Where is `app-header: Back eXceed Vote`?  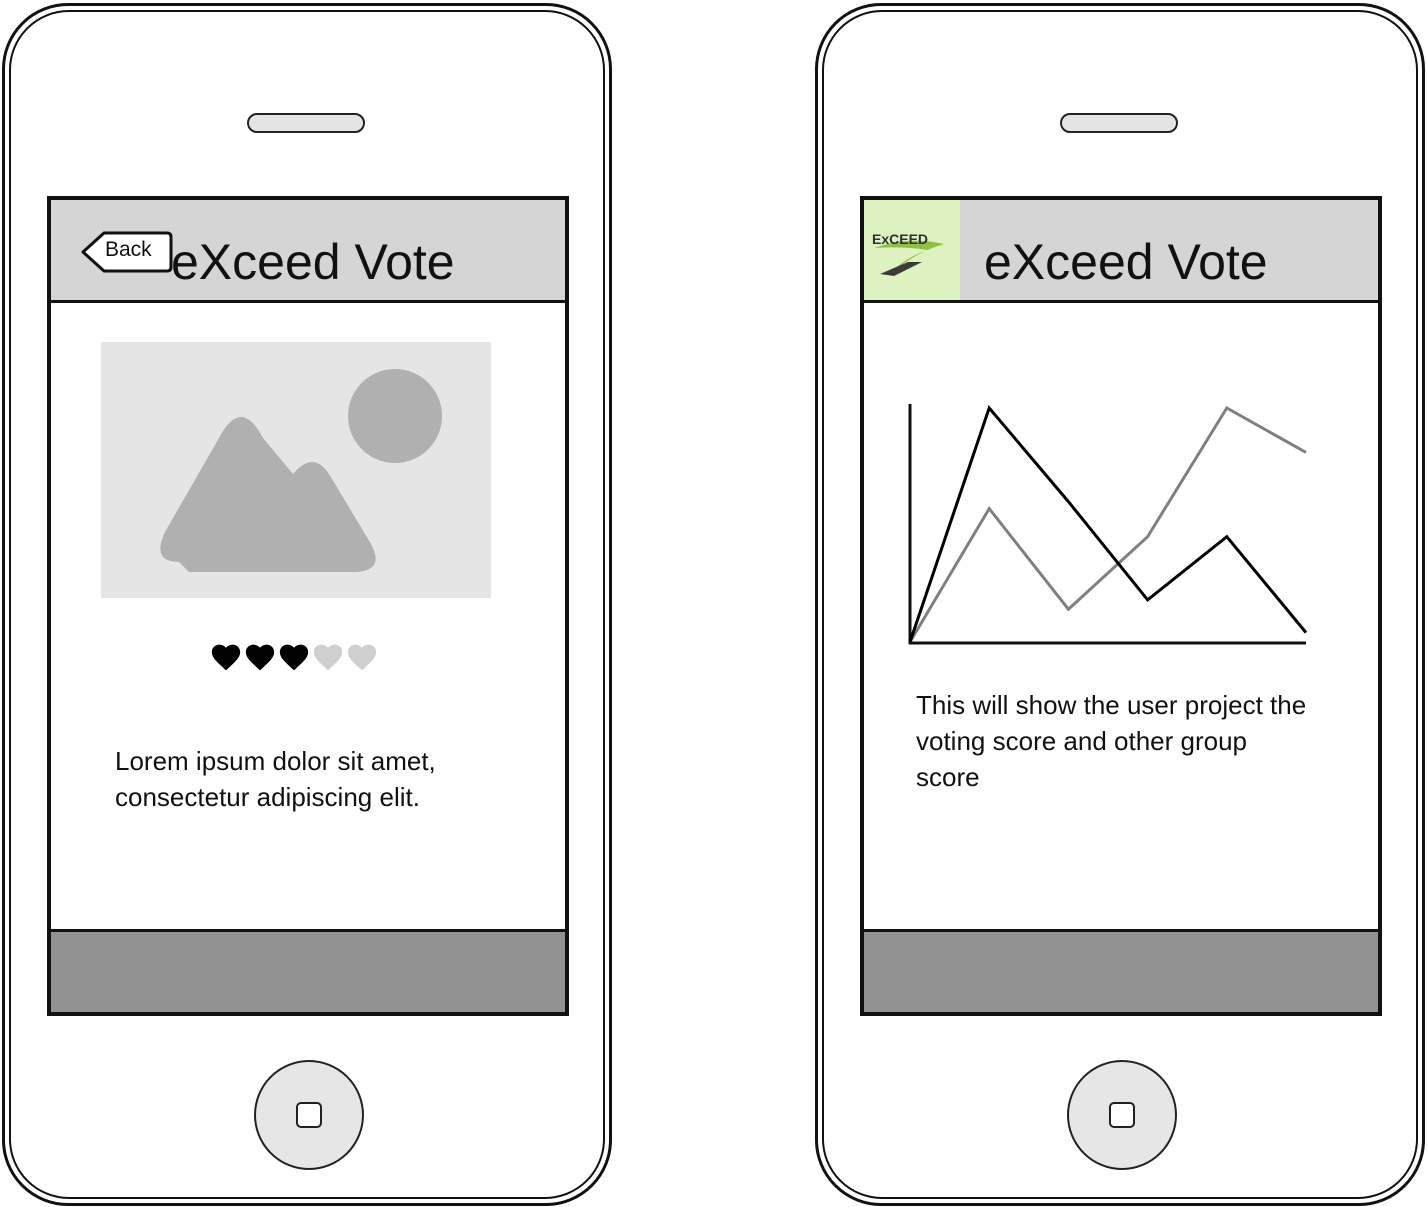 app-header: Back eXceed Vote is located at coordinates (308, 251).